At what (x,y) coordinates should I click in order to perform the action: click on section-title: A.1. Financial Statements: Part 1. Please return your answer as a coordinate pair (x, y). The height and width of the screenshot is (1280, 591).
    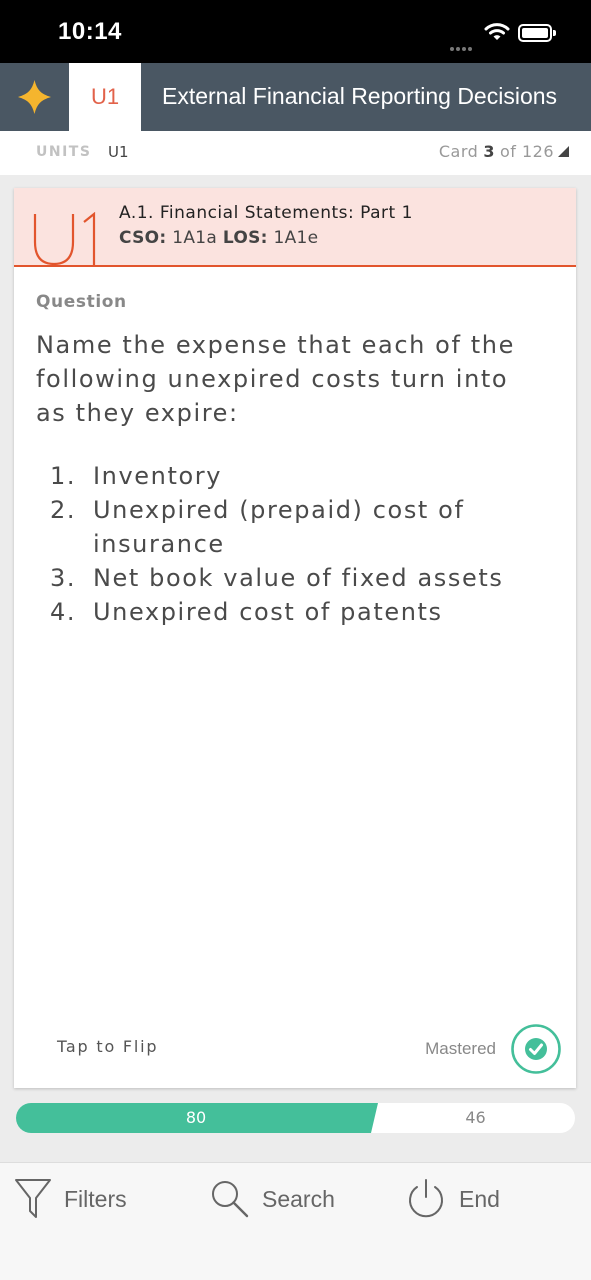
    Looking at the image, I should click on (266, 213).